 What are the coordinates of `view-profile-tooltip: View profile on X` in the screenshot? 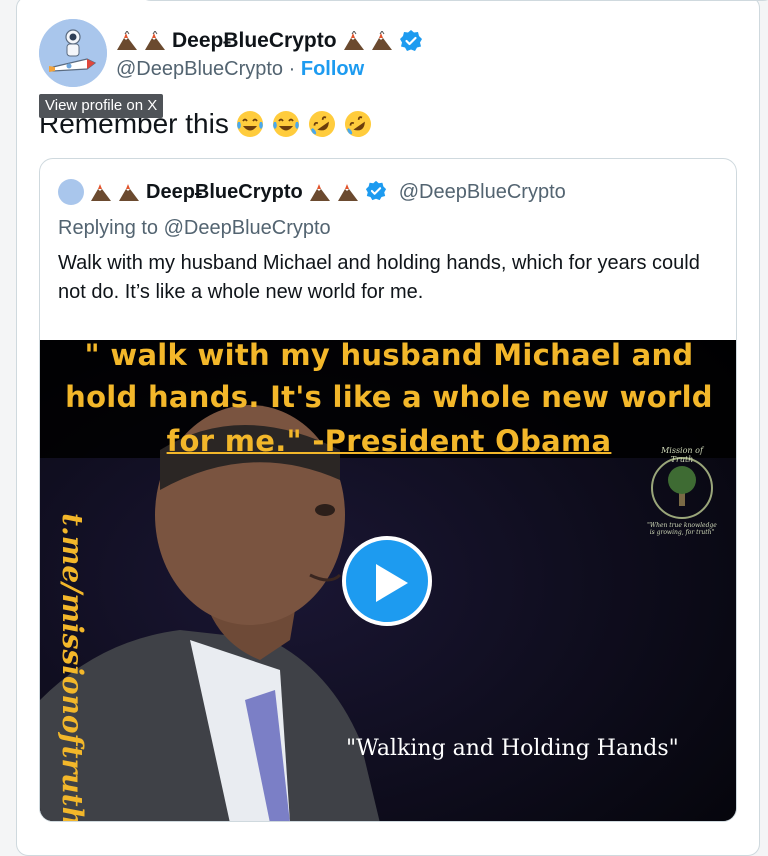 It's located at (101, 106).